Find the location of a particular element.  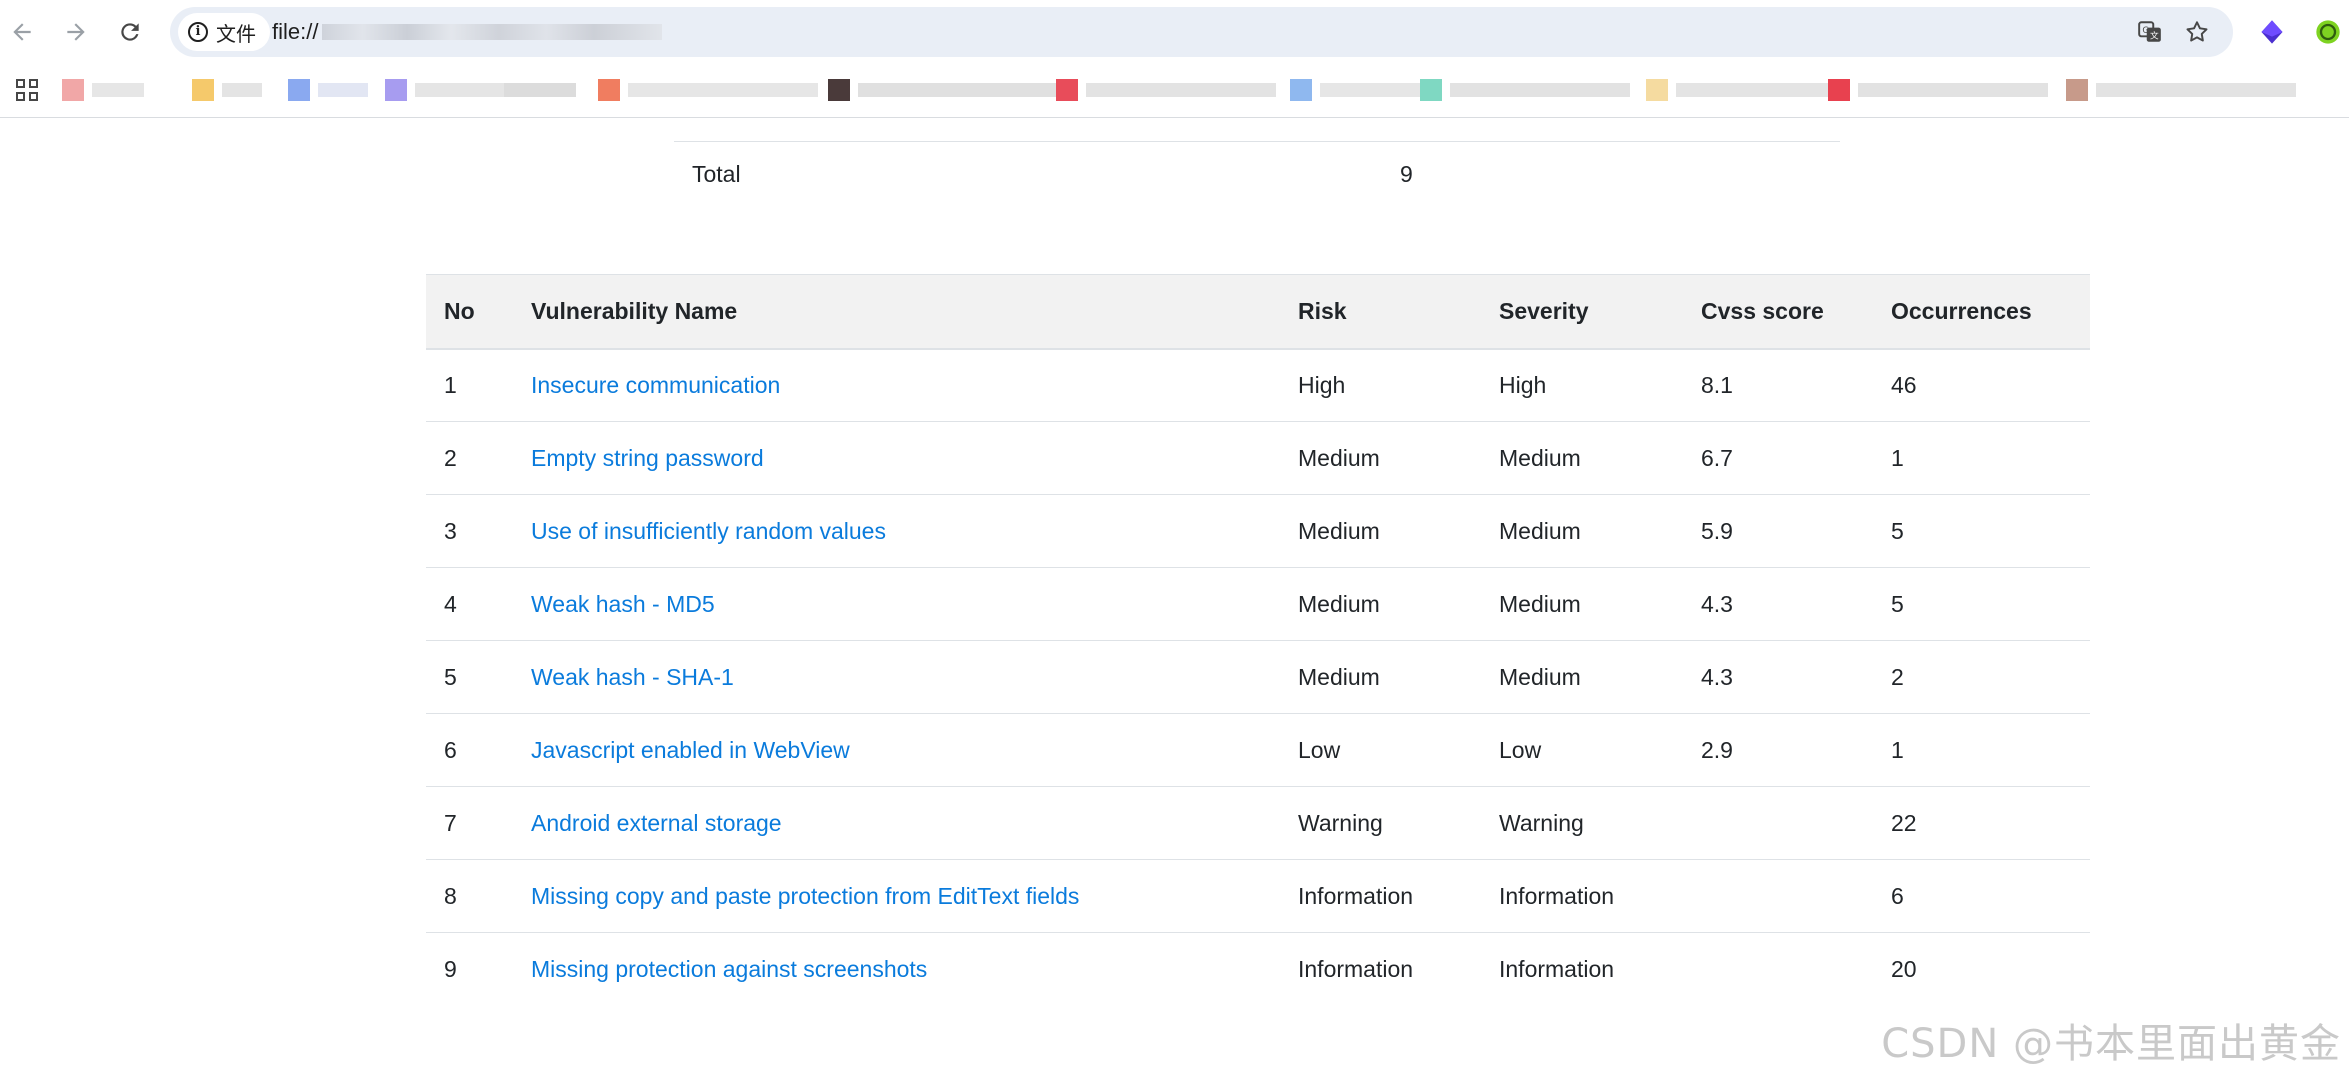

vulnerability-link: Missing protection against screenshots is located at coordinates (729, 969).